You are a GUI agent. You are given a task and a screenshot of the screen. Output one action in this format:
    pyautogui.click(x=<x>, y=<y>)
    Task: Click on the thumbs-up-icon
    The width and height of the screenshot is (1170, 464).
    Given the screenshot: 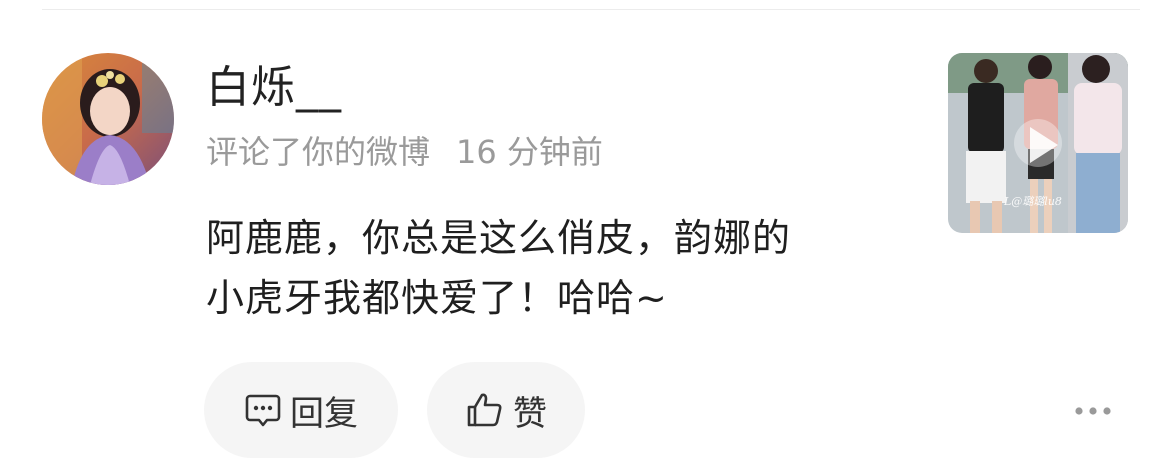 What is the action you would take?
    pyautogui.click(x=485, y=410)
    